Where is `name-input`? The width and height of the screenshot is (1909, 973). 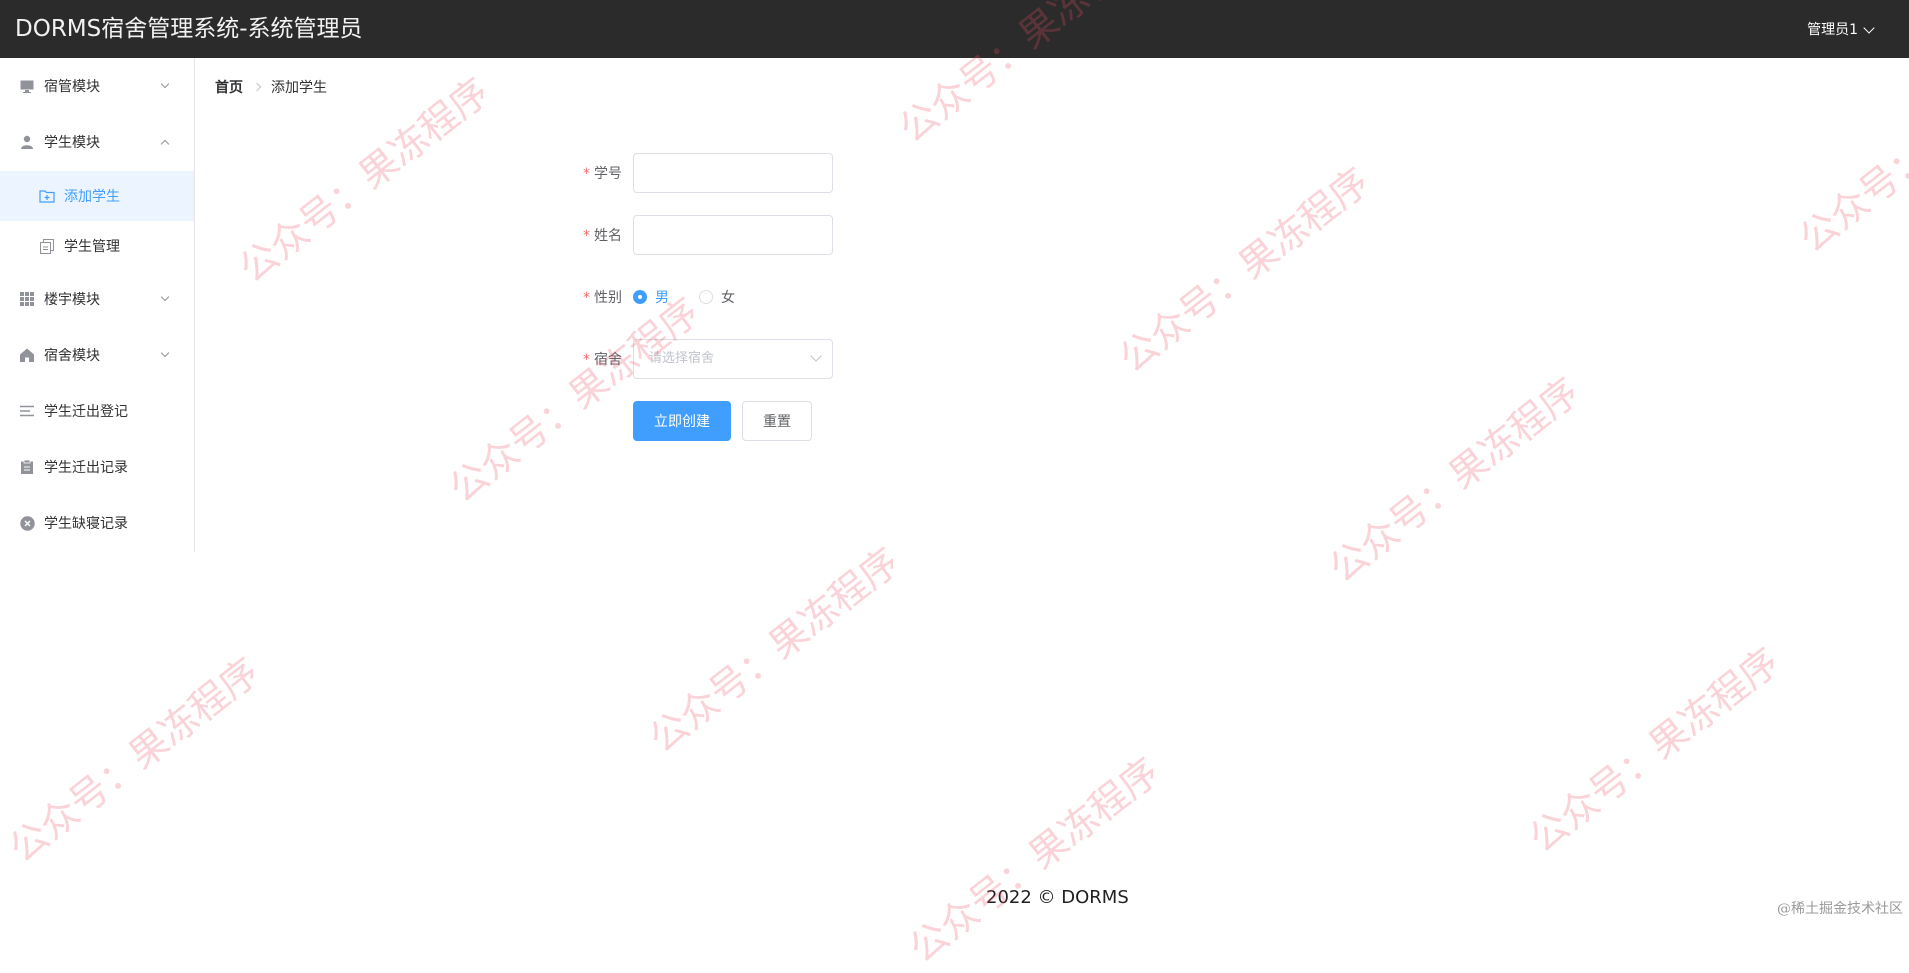 name-input is located at coordinates (733, 235).